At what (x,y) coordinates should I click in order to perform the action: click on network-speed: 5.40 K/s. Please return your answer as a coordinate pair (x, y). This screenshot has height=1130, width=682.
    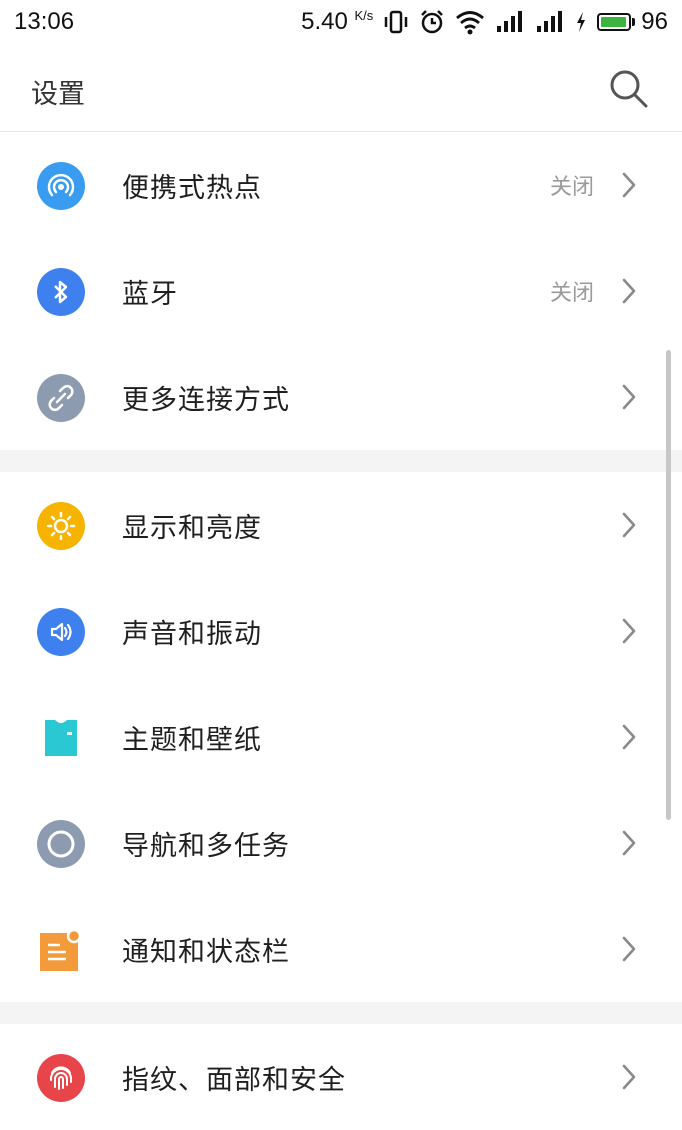
    Looking at the image, I should click on (337, 21).